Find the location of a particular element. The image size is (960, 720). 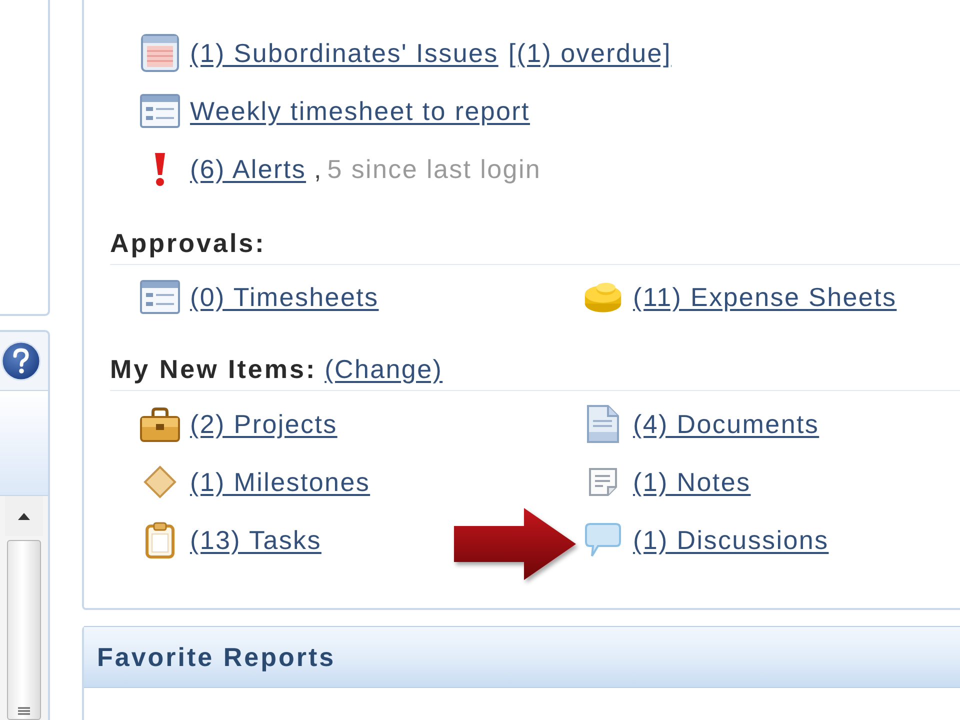

panel-title: Favorite Reports is located at coordinates (216, 657).